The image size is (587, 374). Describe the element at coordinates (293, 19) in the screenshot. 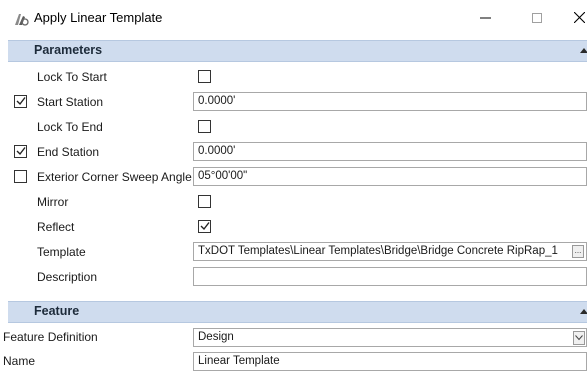

I see `title-bar: Apply Linear Template` at that location.